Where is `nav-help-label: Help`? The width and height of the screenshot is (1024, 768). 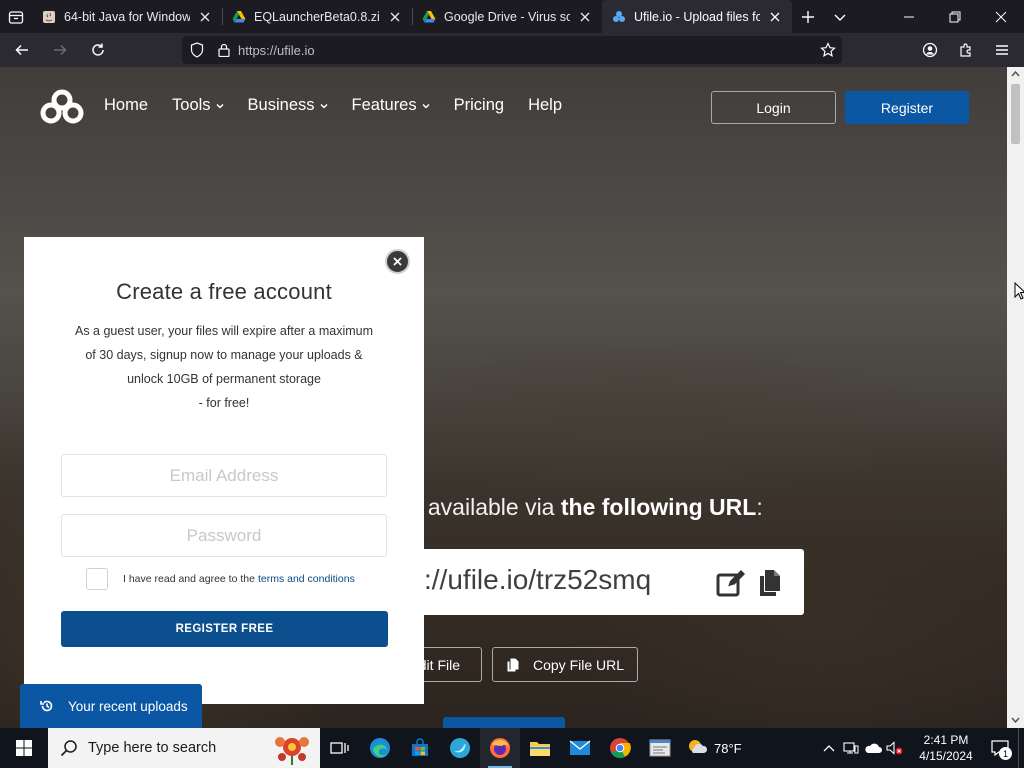
nav-help-label: Help is located at coordinates (545, 105).